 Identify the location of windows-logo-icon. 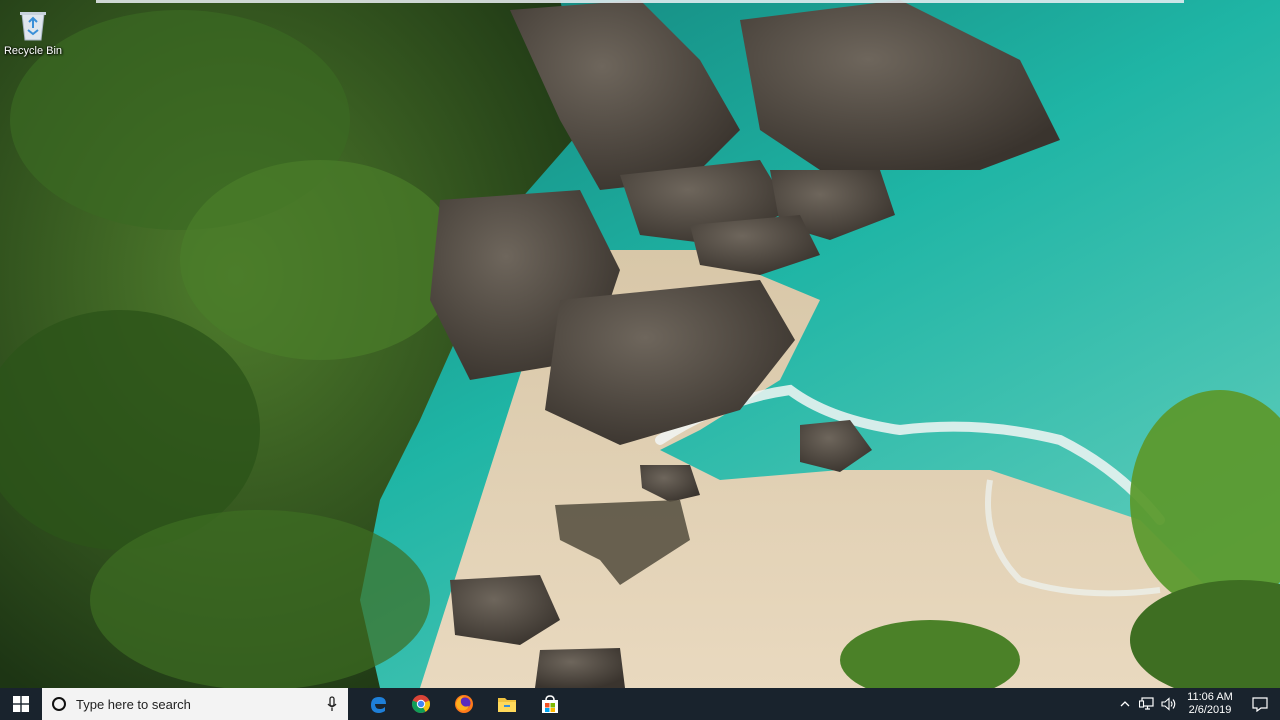
(21, 704).